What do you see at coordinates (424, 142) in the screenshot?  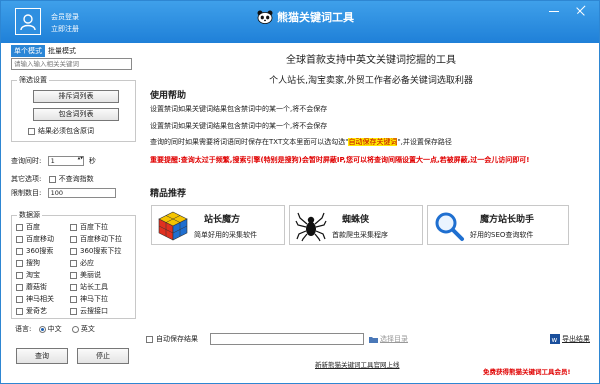 I see `help-line-3-c: ",并设置保存路径` at bounding box center [424, 142].